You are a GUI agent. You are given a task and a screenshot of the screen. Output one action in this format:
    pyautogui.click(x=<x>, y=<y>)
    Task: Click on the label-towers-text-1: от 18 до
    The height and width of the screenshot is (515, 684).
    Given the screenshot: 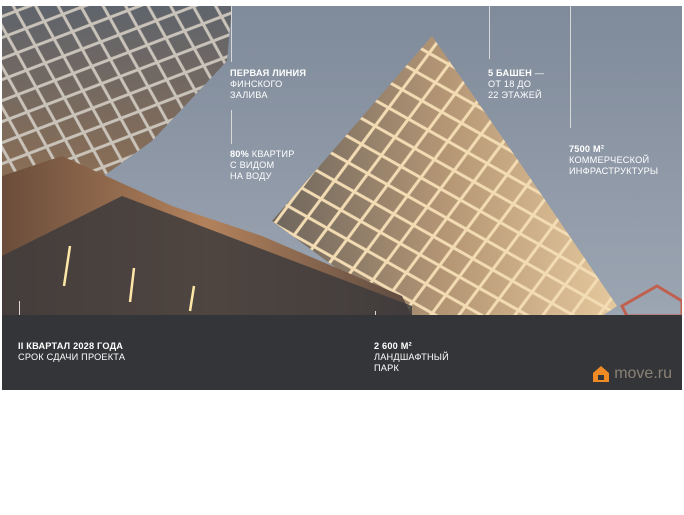 What is the action you would take?
    pyautogui.click(x=510, y=84)
    